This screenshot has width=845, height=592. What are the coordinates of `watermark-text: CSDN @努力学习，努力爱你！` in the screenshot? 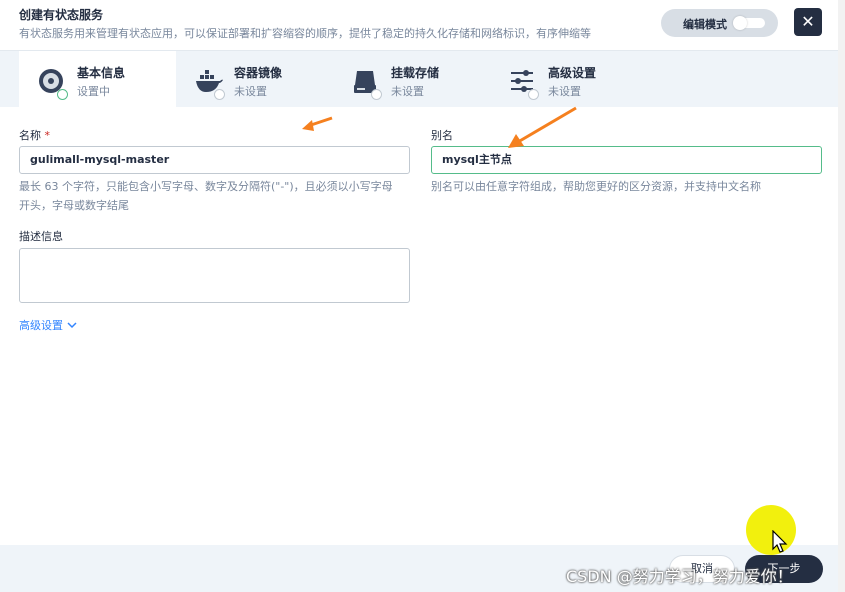 It's located at (679, 576).